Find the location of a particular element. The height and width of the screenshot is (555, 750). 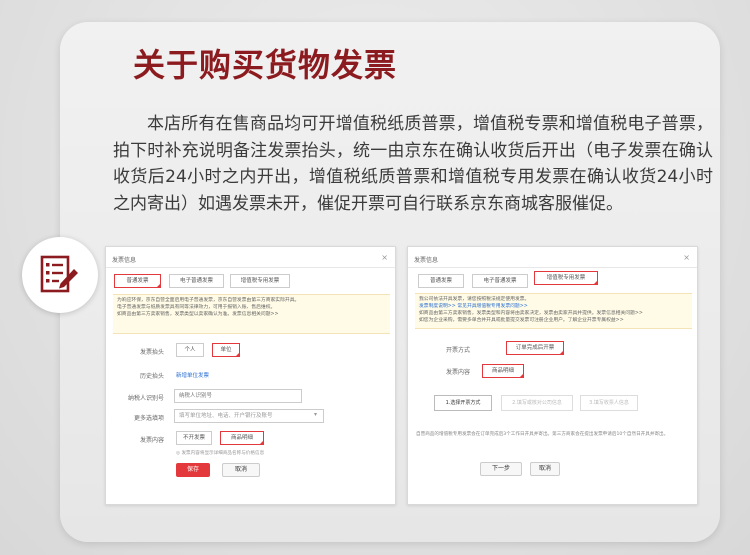

save-button: 保存 is located at coordinates (193, 470).